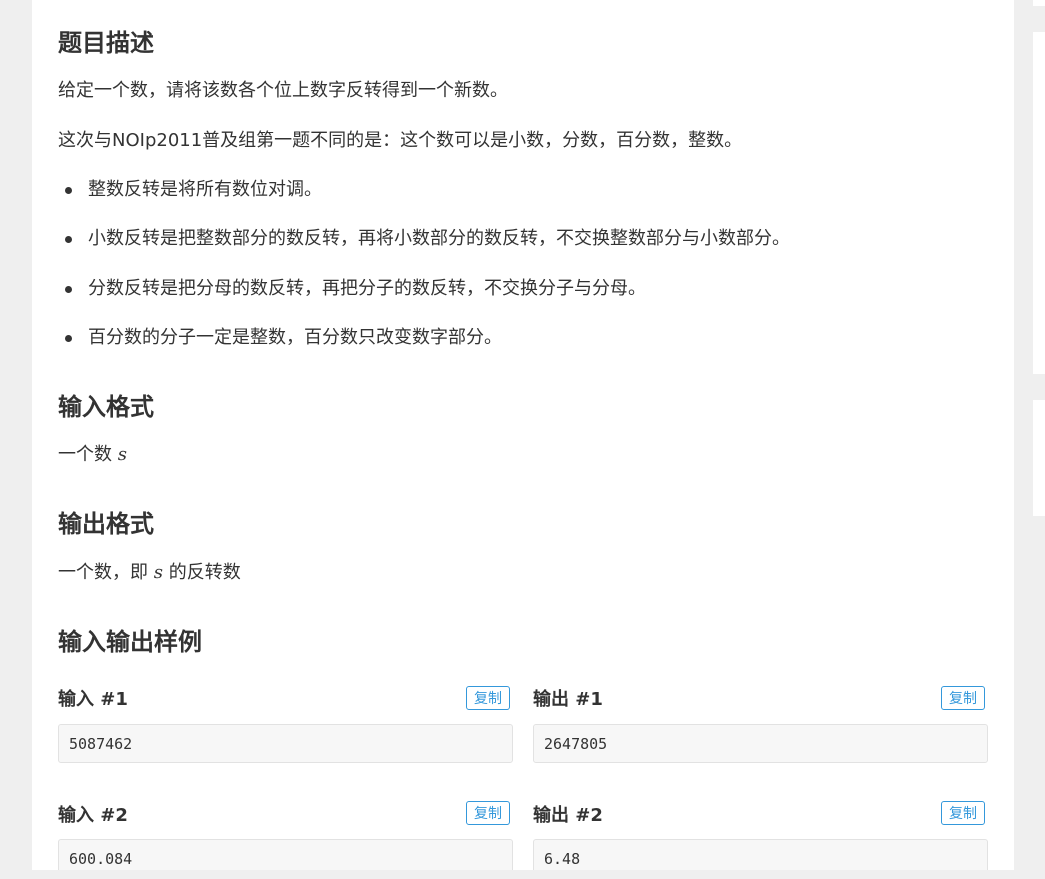 The width and height of the screenshot is (1045, 879). What do you see at coordinates (106, 524) in the screenshot?
I see `output-format-heading: 输出格式` at bounding box center [106, 524].